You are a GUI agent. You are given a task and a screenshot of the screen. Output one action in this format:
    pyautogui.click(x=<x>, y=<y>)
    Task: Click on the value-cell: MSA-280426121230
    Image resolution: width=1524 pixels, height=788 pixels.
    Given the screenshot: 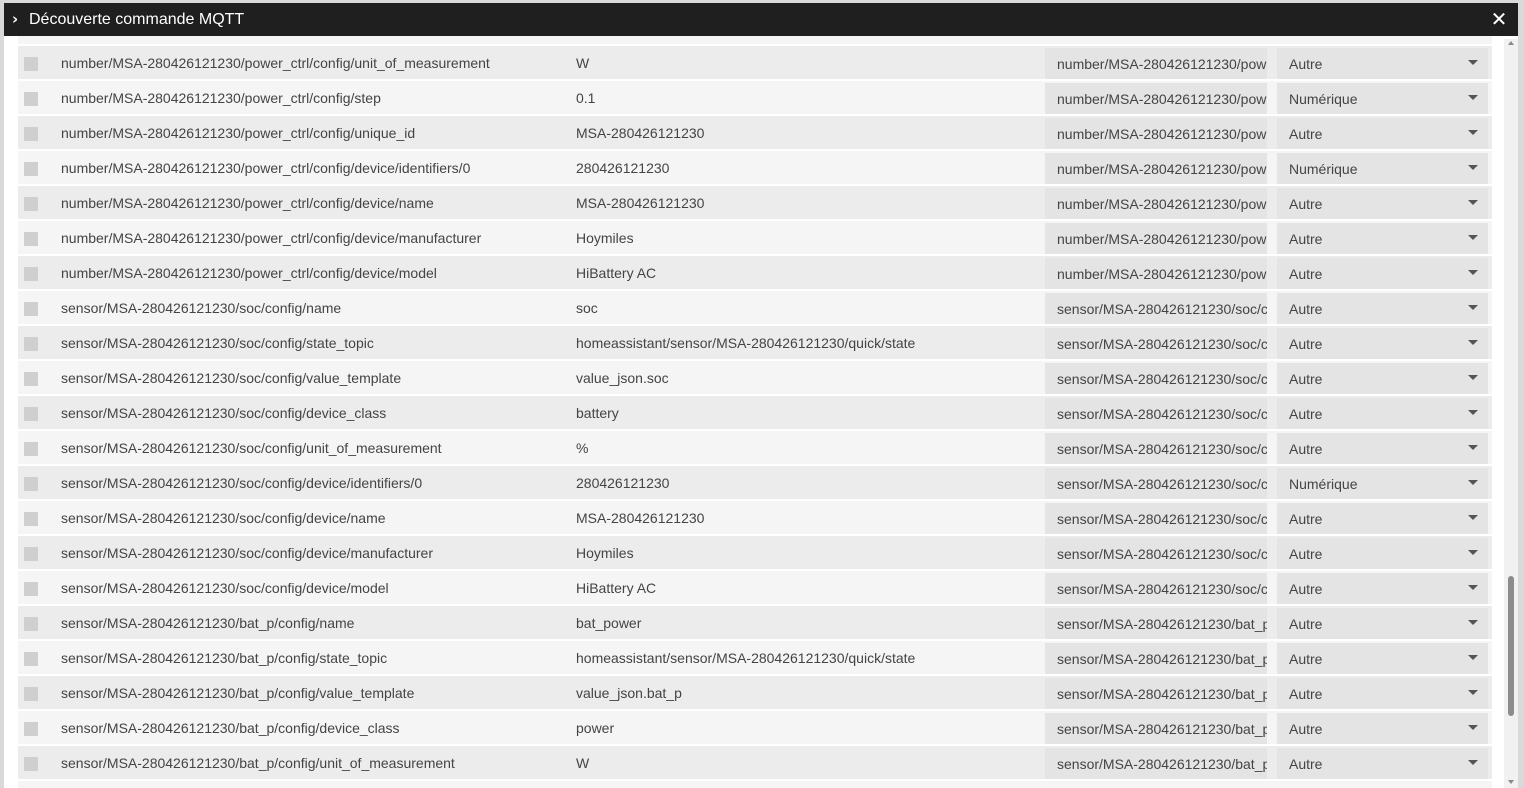 What is the action you would take?
    pyautogui.click(x=640, y=203)
    